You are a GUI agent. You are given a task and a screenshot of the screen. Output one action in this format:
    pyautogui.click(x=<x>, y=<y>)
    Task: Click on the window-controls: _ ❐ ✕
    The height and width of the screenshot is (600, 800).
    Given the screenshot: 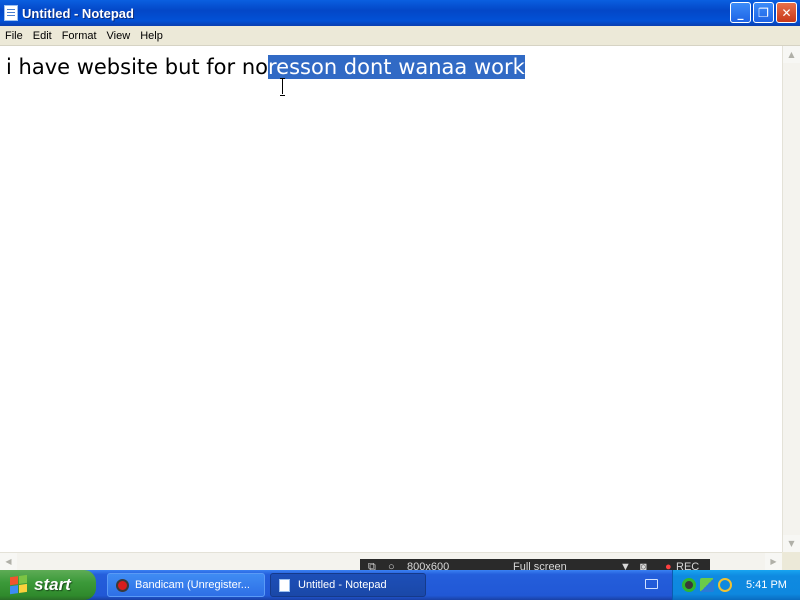 What is the action you would take?
    pyautogui.click(x=763, y=12)
    